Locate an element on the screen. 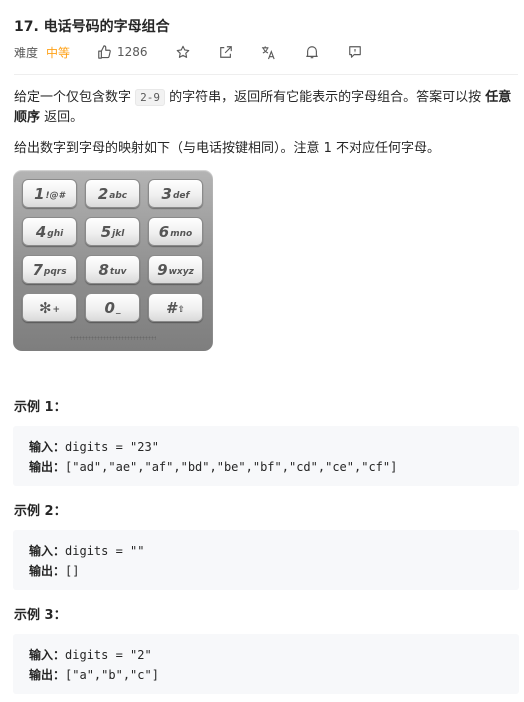 The width and height of the screenshot is (524, 702). key-digit: 0 is located at coordinates (109, 307).